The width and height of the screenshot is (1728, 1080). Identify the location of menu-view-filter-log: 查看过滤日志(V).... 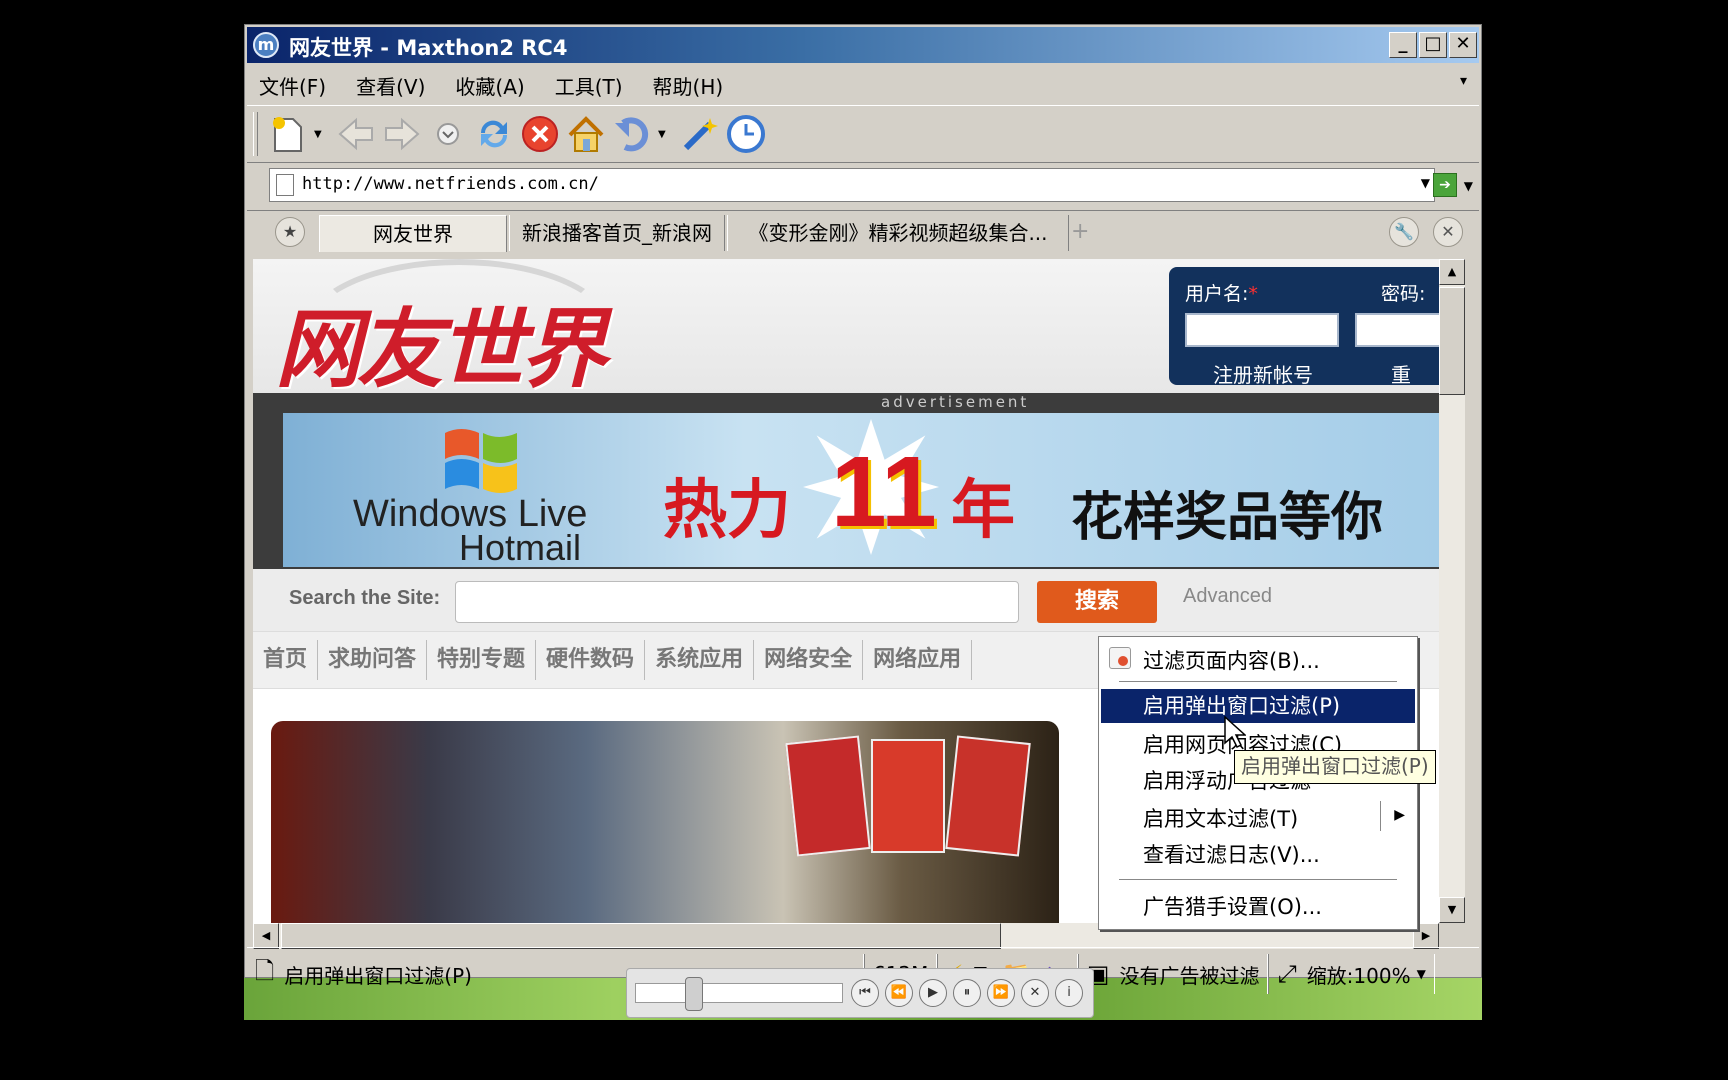
(1231, 854).